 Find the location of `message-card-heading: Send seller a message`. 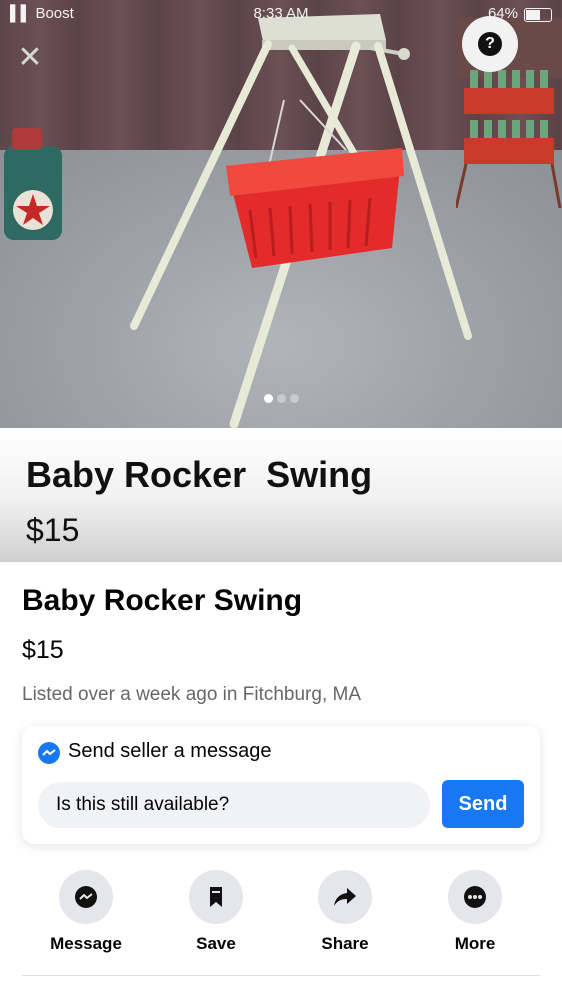

message-card-heading: Send seller a message is located at coordinates (170, 751).